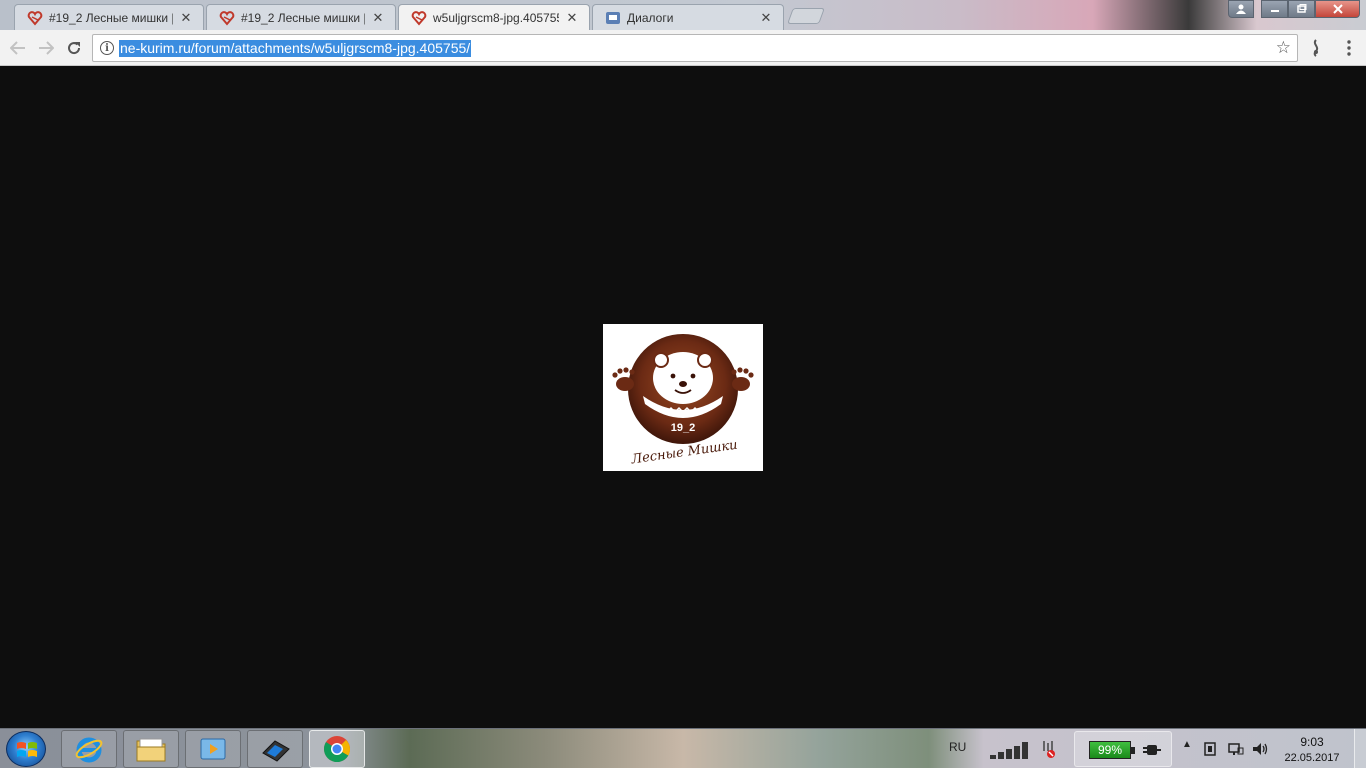 The height and width of the screenshot is (768, 1366). I want to click on battery-widget: 99%, so click(1123, 749).